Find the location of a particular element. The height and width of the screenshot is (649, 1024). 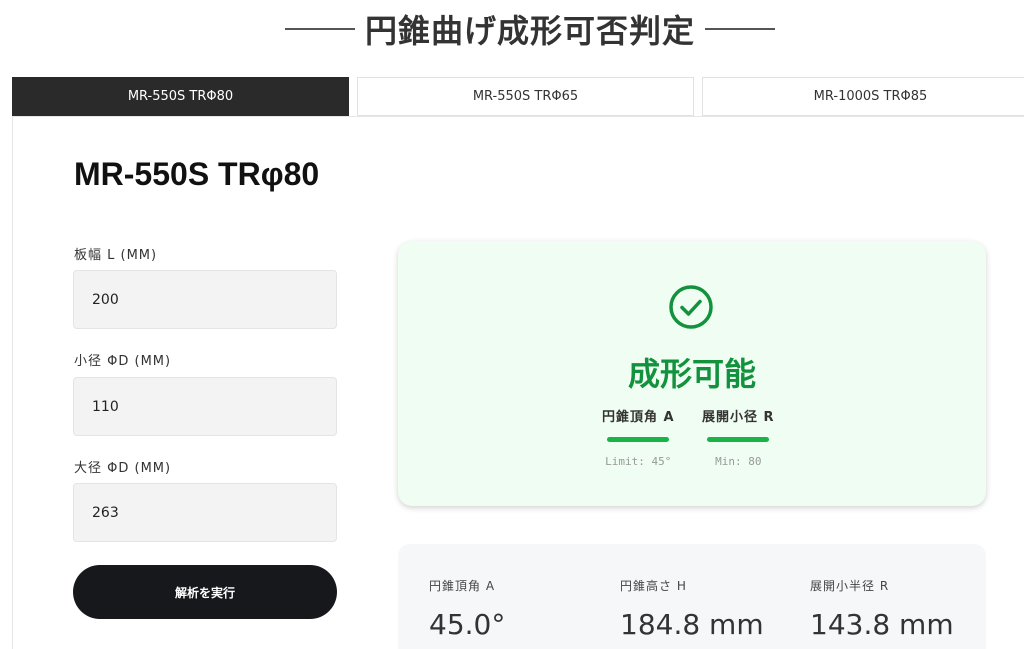

metric-label: 展開小径 R is located at coordinates (738, 417).